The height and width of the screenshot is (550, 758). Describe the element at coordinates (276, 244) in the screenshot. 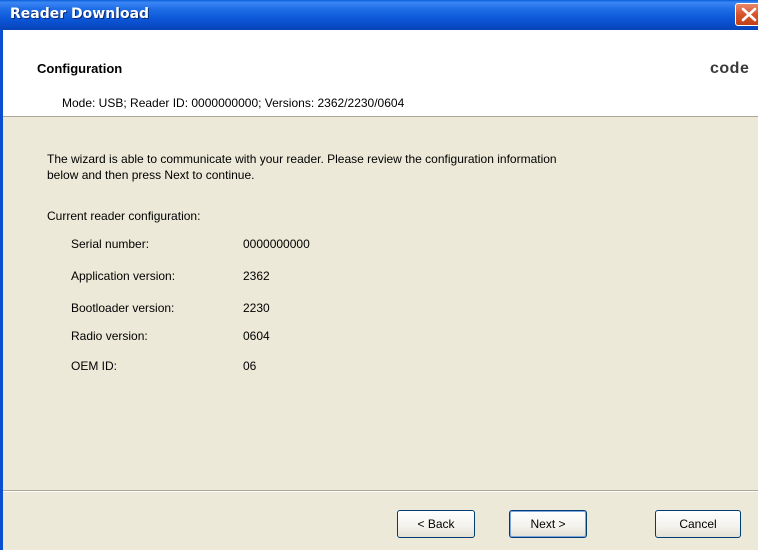

I see `config-value: 0000000000` at that location.